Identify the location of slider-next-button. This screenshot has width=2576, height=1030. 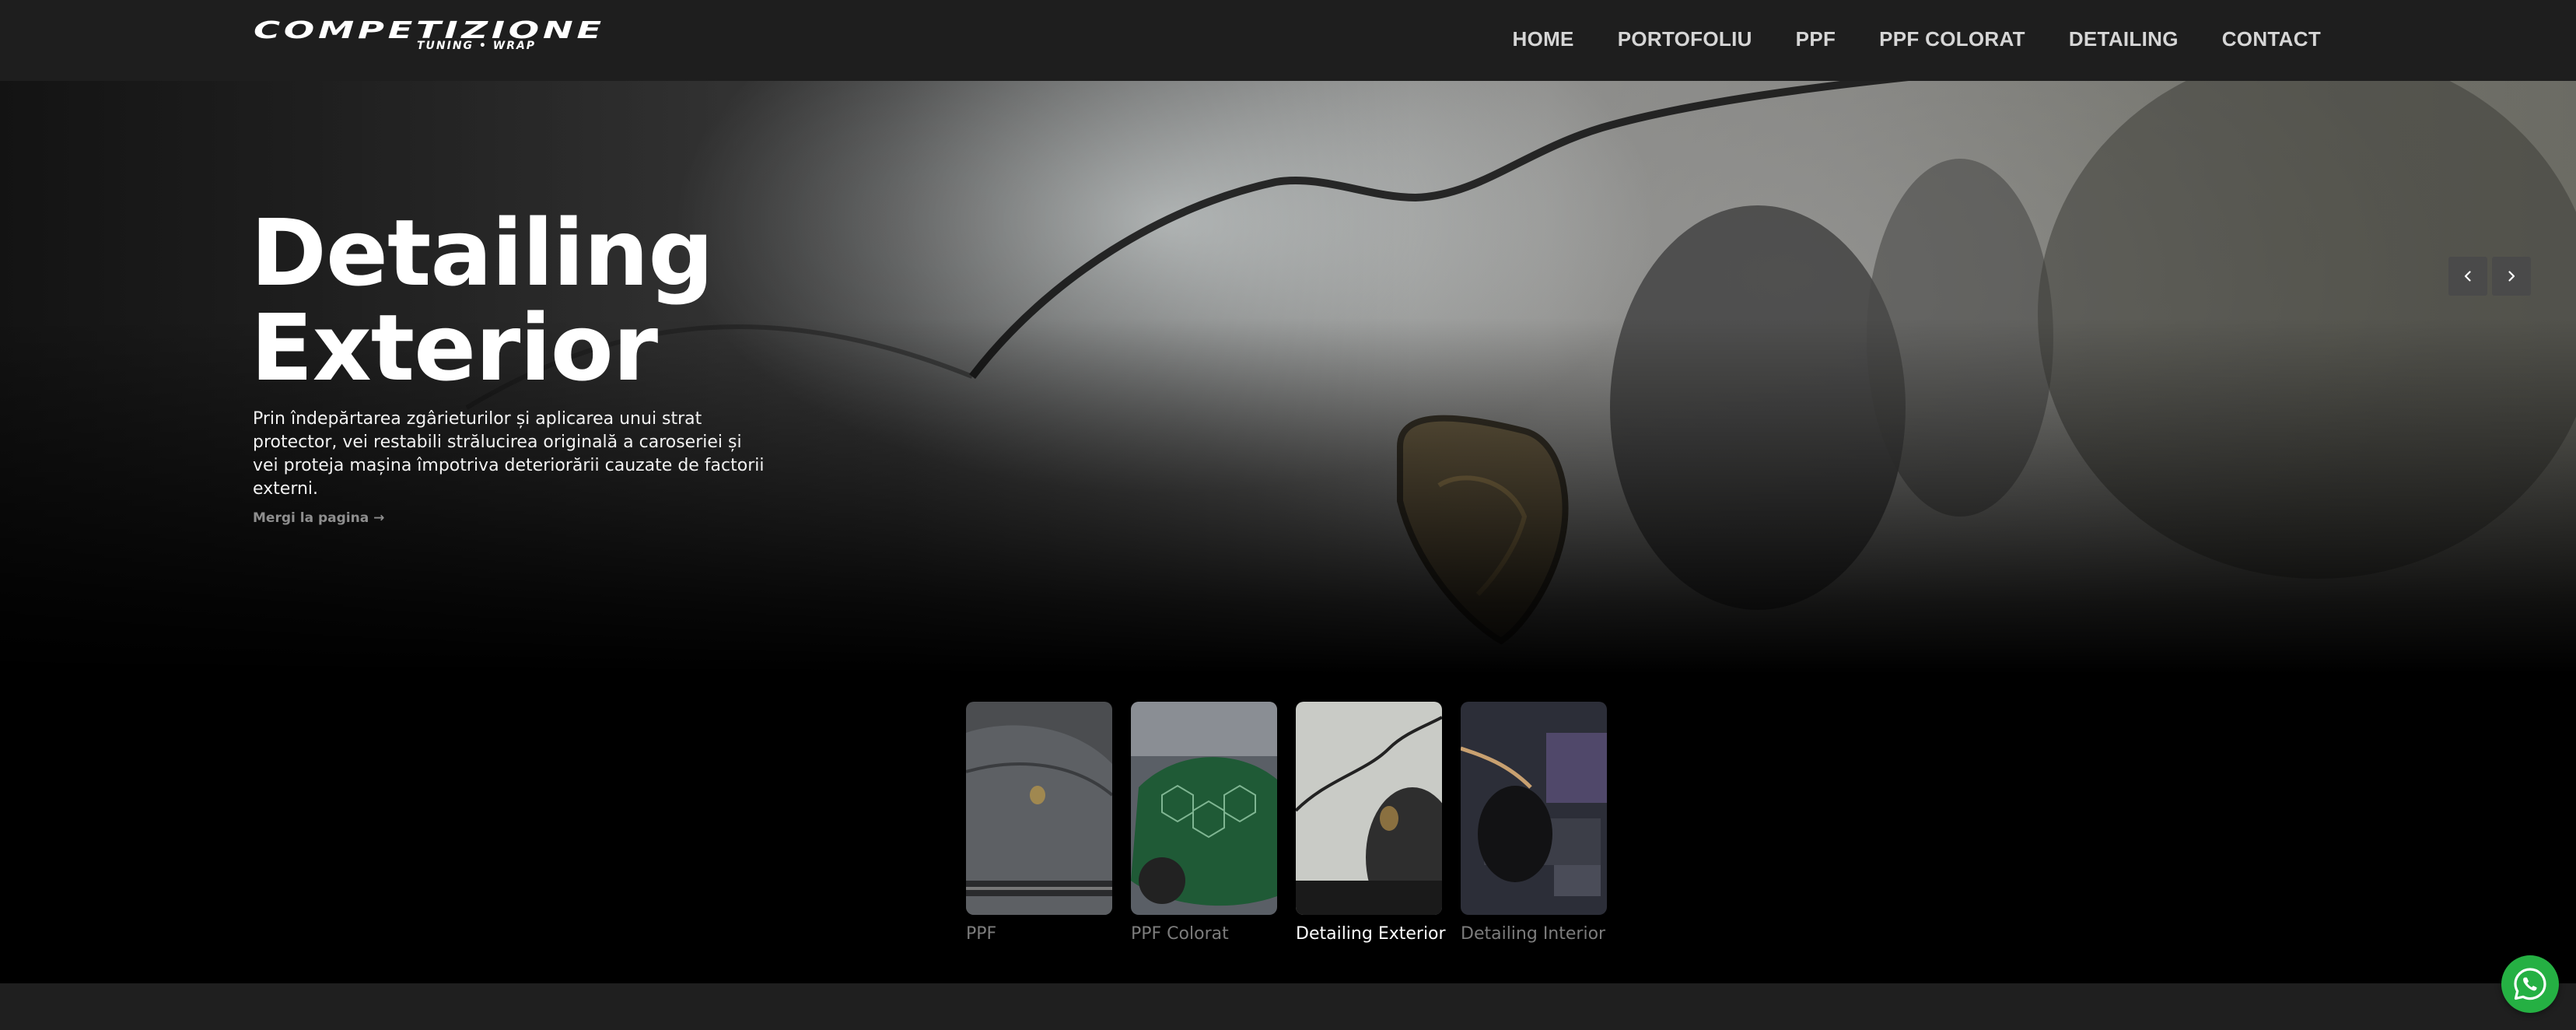
(2512, 276).